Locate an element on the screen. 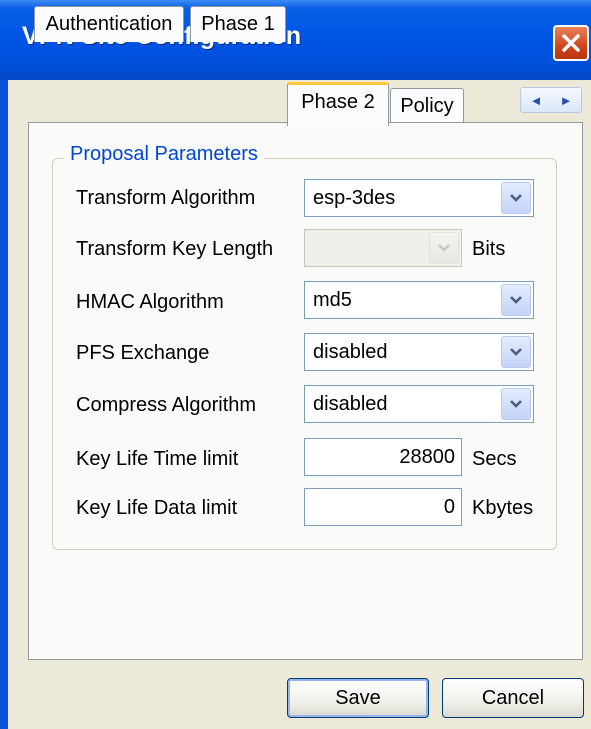 The image size is (591, 729). tab-phase-1: Phase 1 is located at coordinates (238, 24).